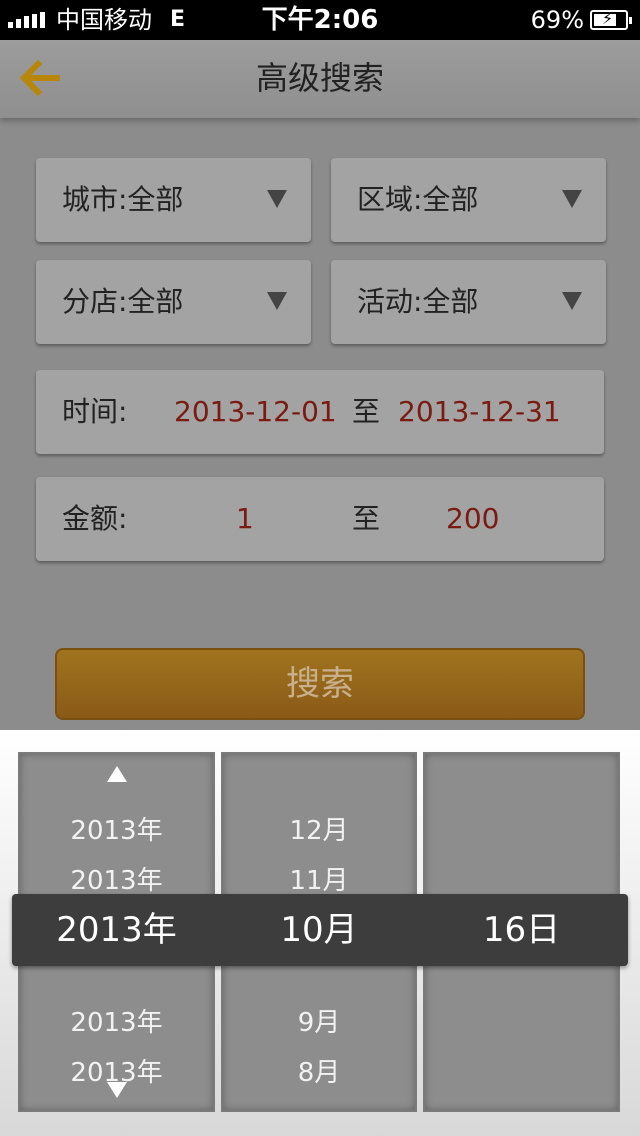  Describe the element at coordinates (116, 930) in the screenshot. I see `selected-year: 2013年` at that location.